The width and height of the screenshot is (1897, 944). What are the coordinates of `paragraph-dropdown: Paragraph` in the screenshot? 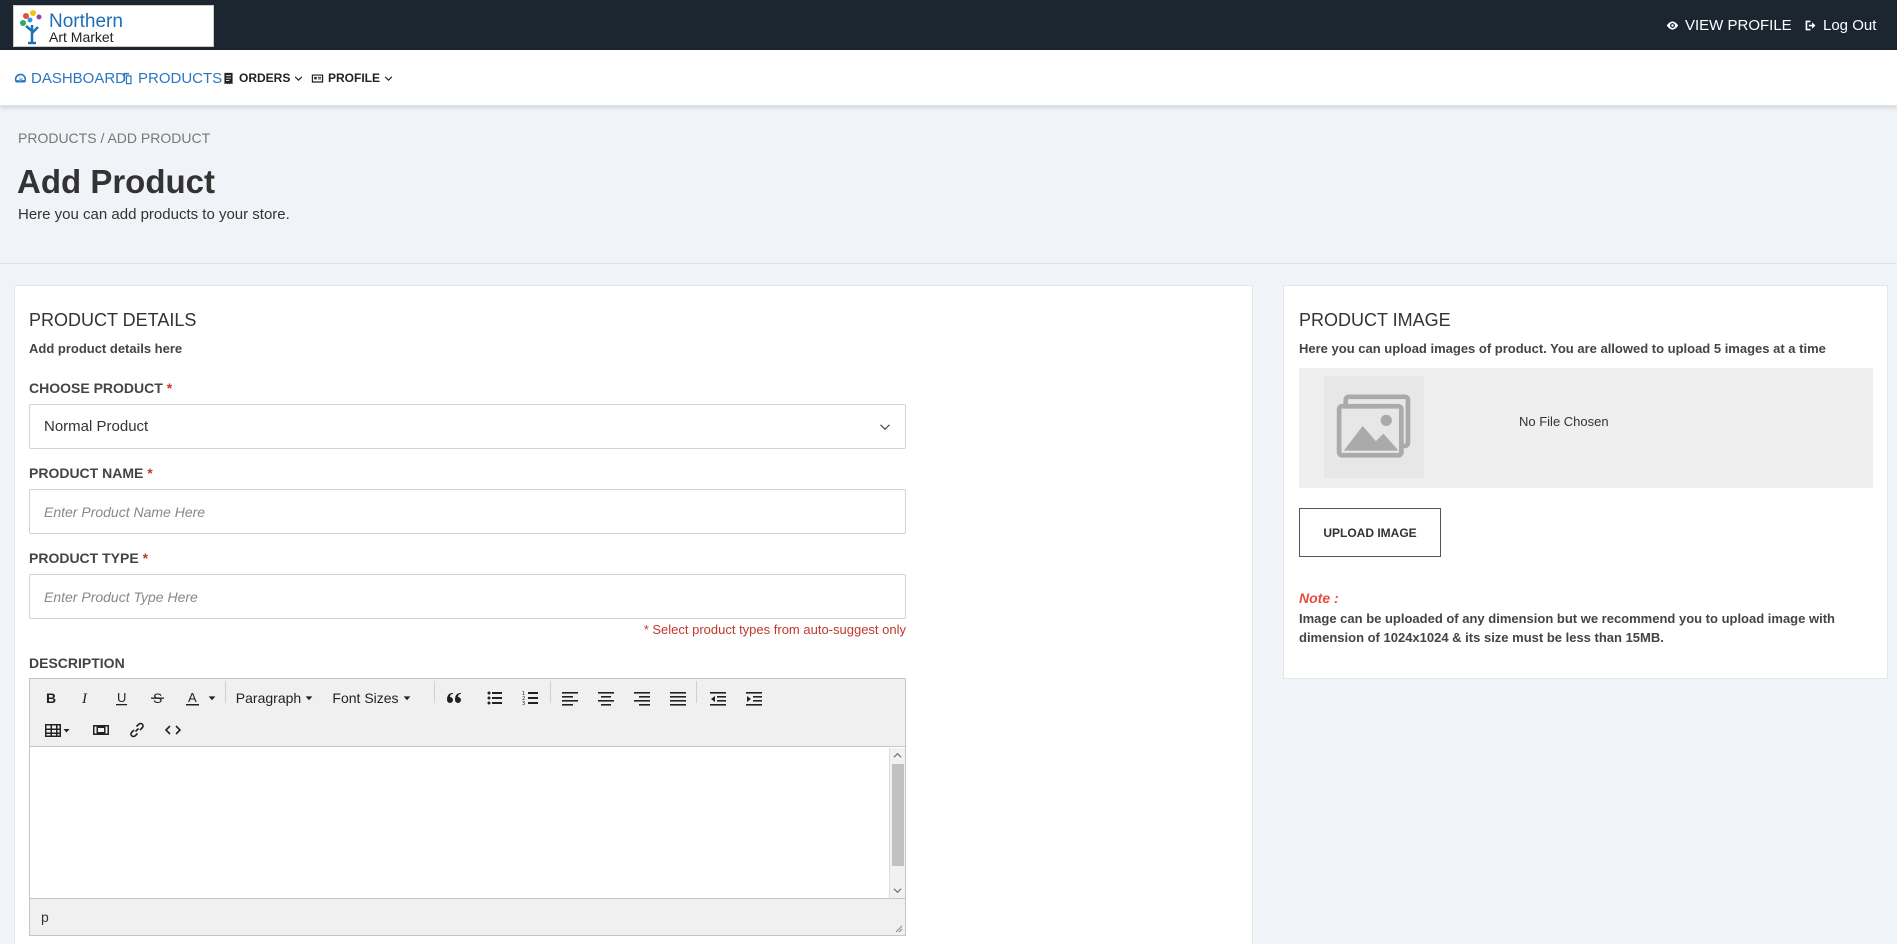 It's located at (275, 698).